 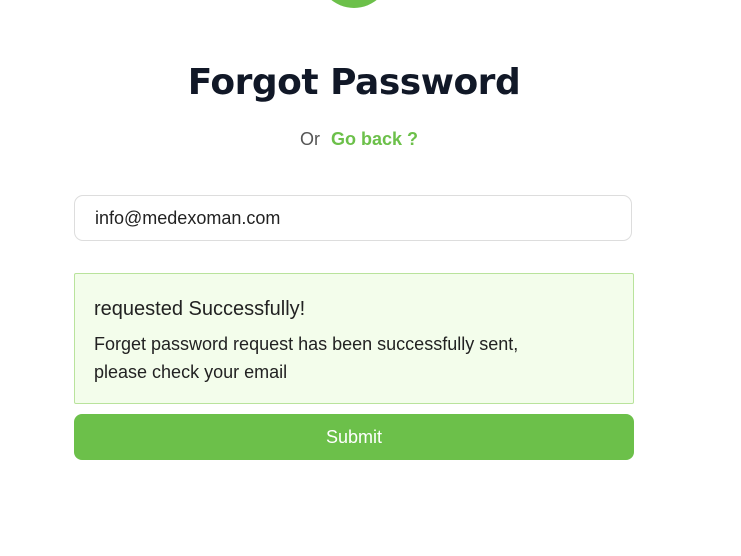 What do you see at coordinates (374, 139) in the screenshot?
I see `go-back-link: Go back ?` at bounding box center [374, 139].